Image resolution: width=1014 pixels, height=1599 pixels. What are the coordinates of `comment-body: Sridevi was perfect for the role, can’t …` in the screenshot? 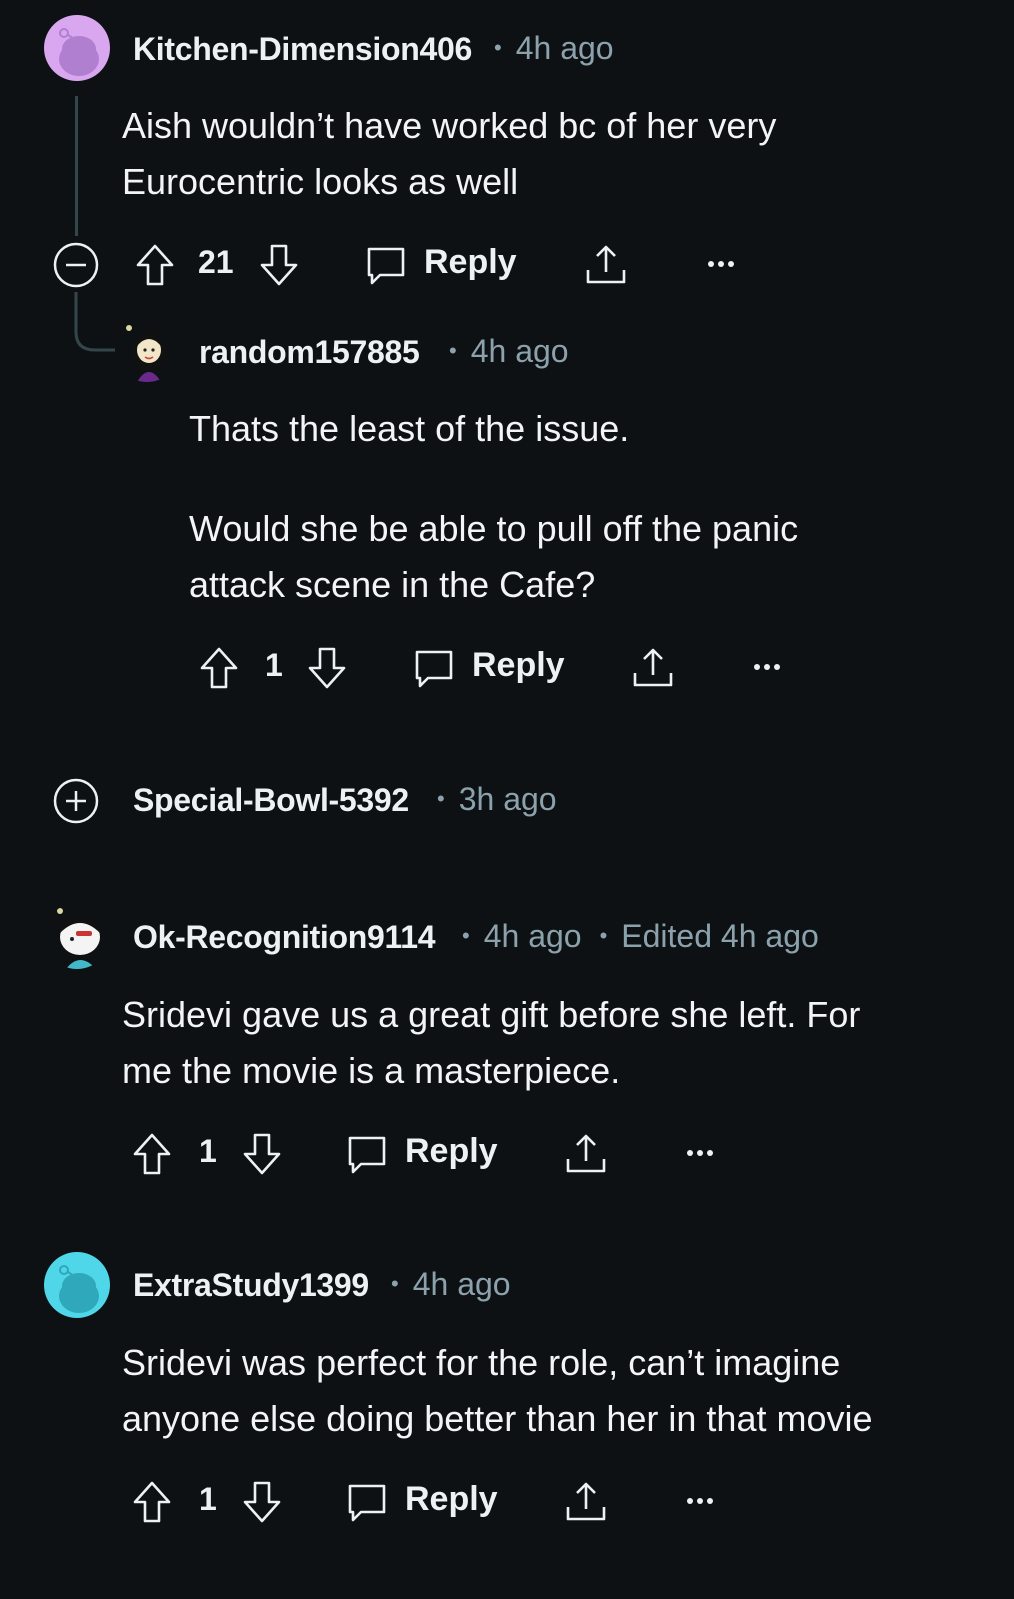 It's located at (497, 1390).